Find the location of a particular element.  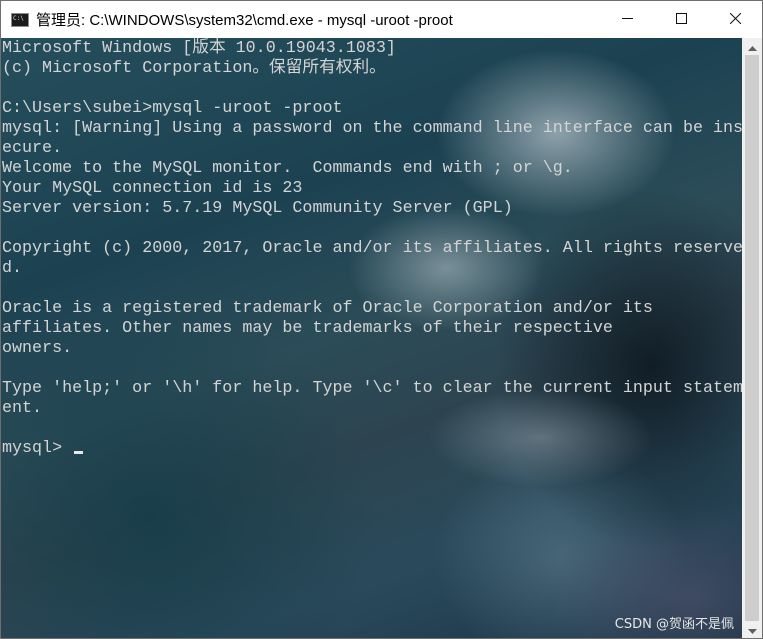

scroll-down-button is located at coordinates (752, 629).